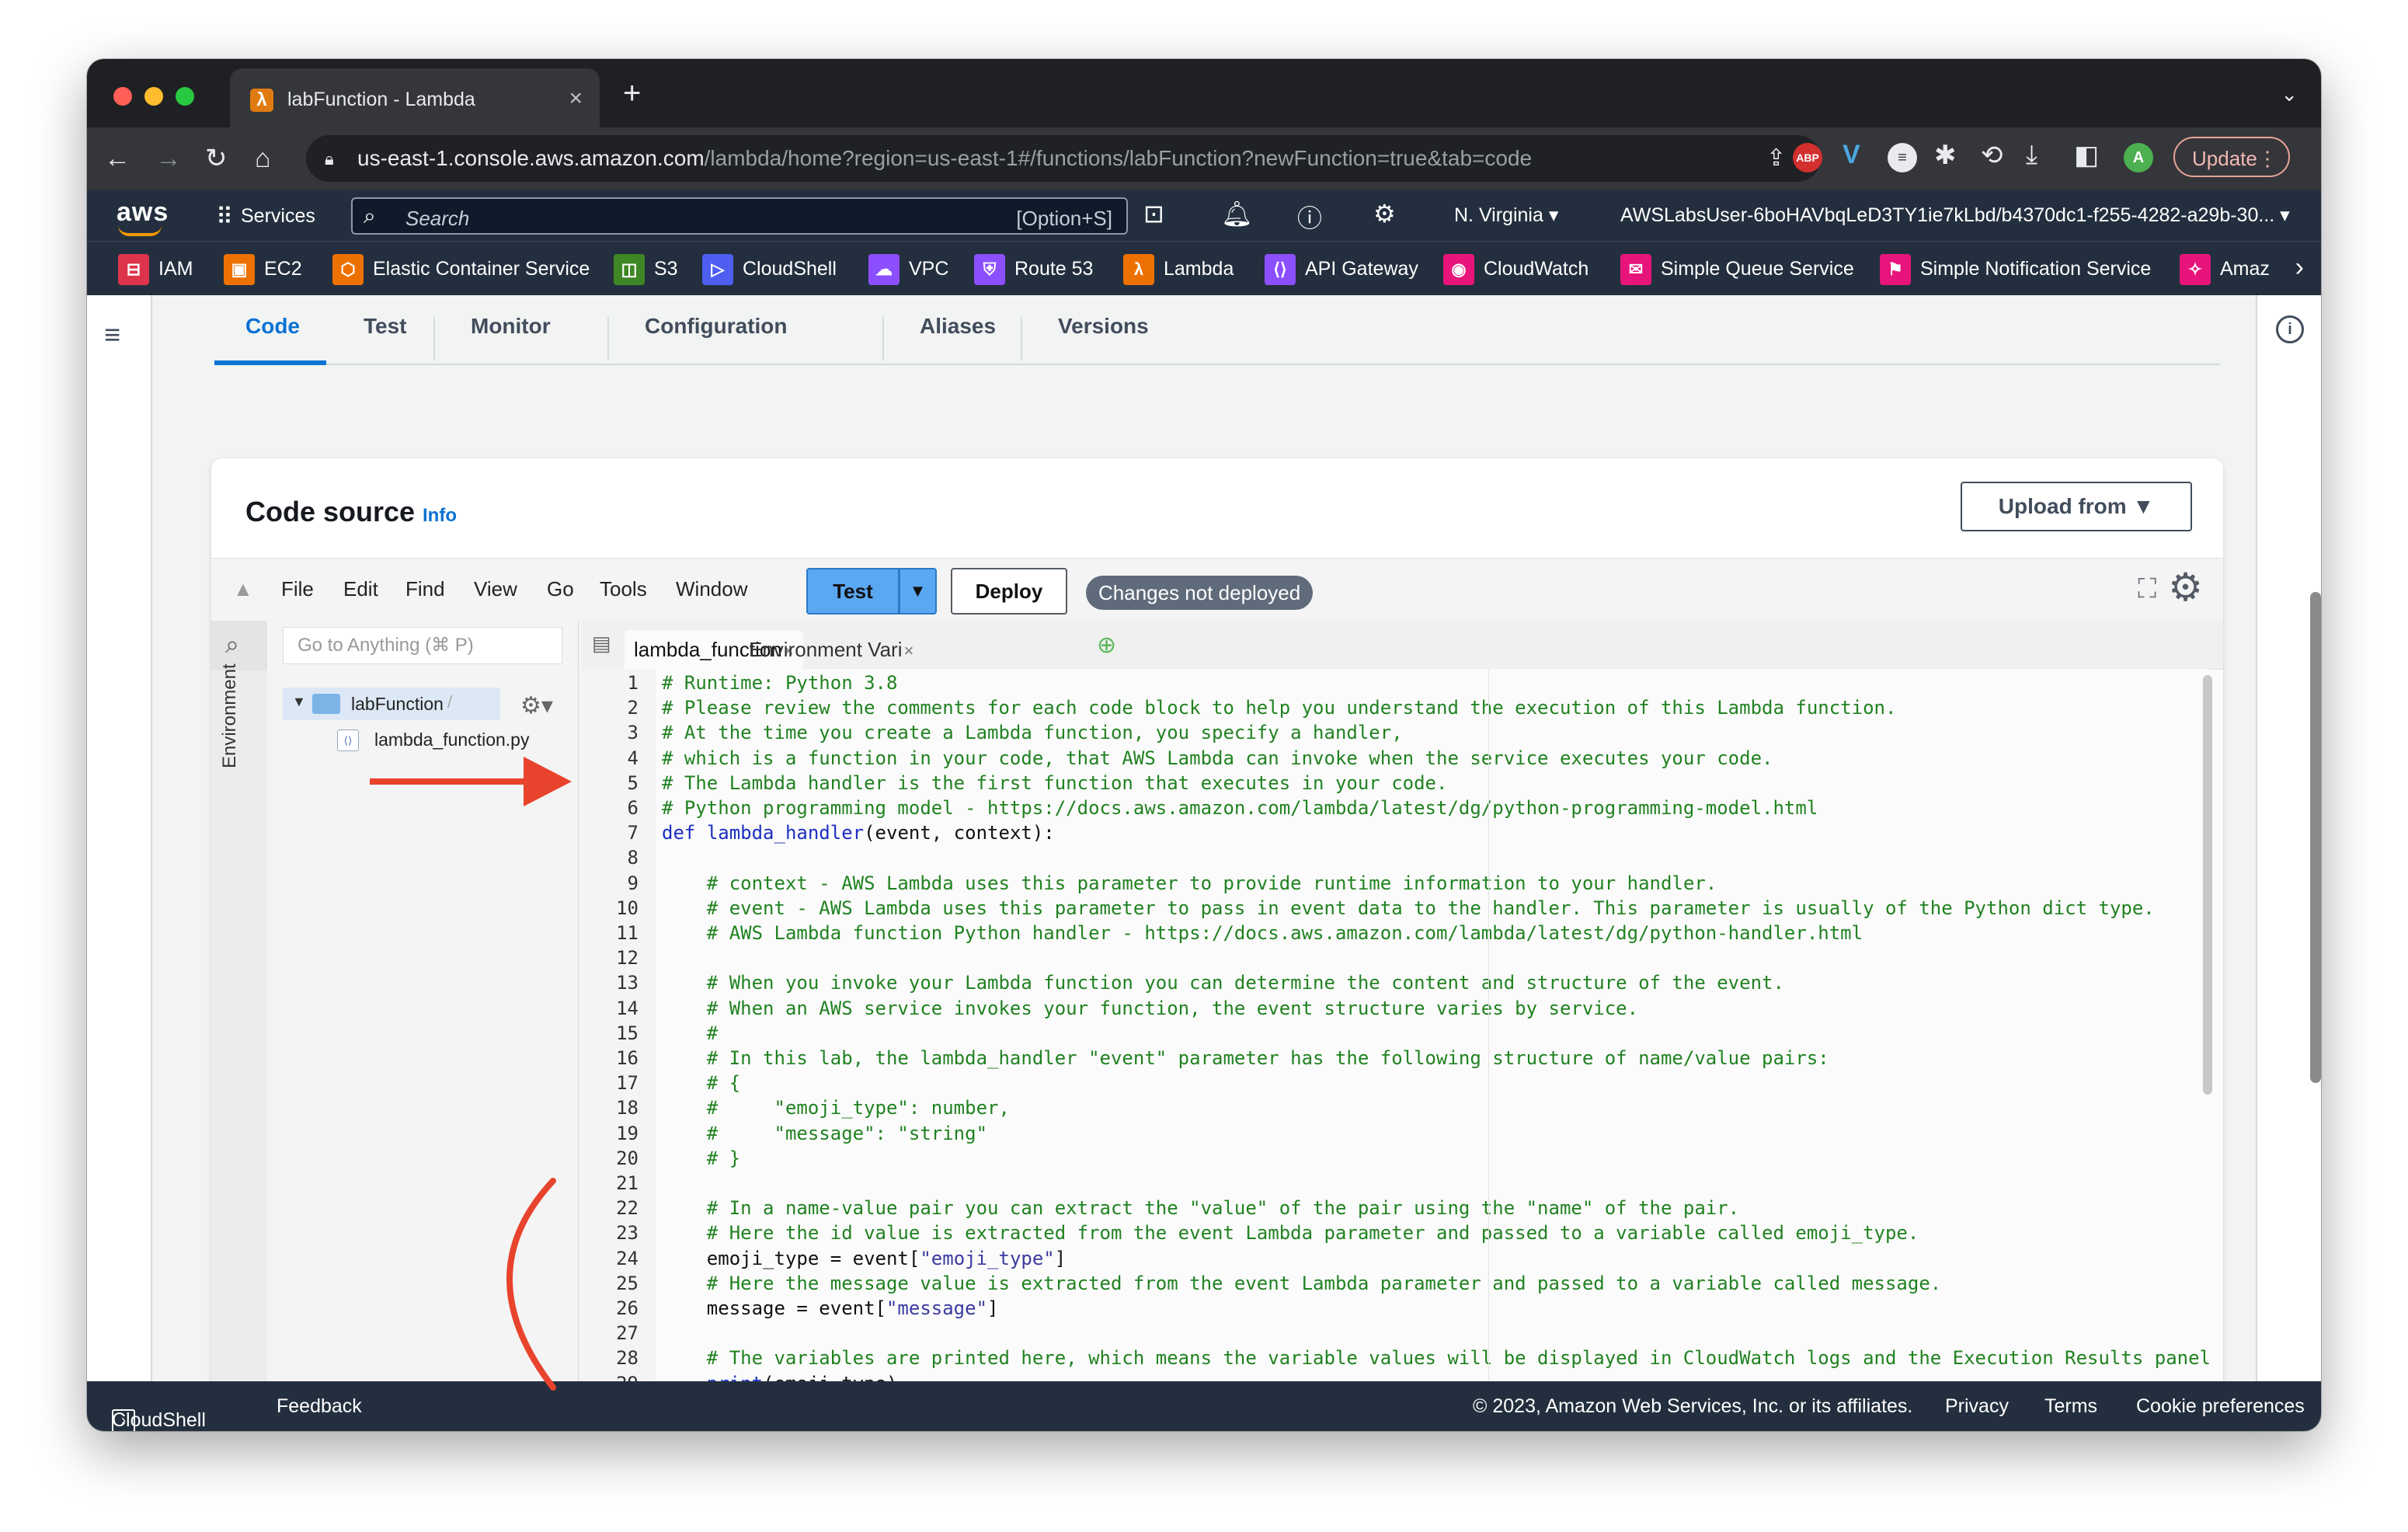  I want to click on favorite-amazon-truncated: ✧ Amaz, so click(2225, 269).